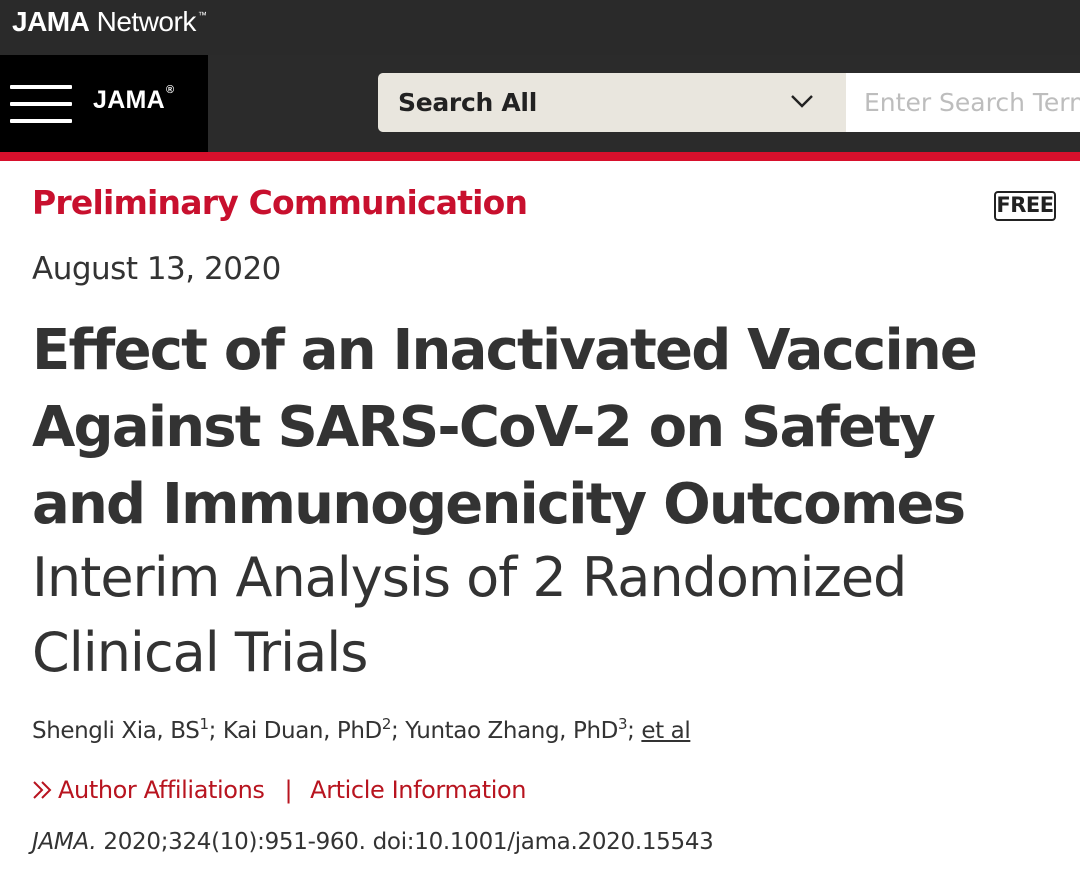 This screenshot has height=884, width=1080. What do you see at coordinates (204, 724) in the screenshot?
I see `author-affil-number: 1` at bounding box center [204, 724].